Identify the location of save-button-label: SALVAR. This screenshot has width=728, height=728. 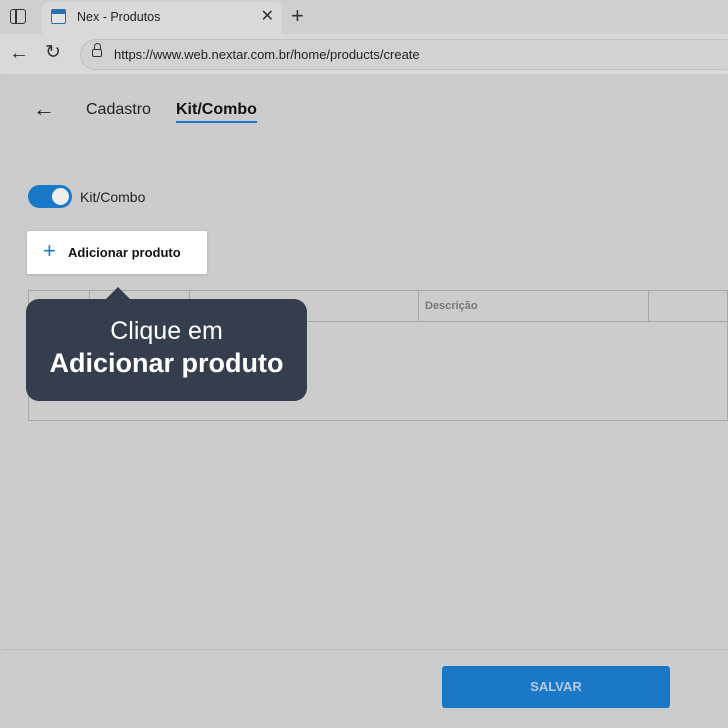
(556, 686).